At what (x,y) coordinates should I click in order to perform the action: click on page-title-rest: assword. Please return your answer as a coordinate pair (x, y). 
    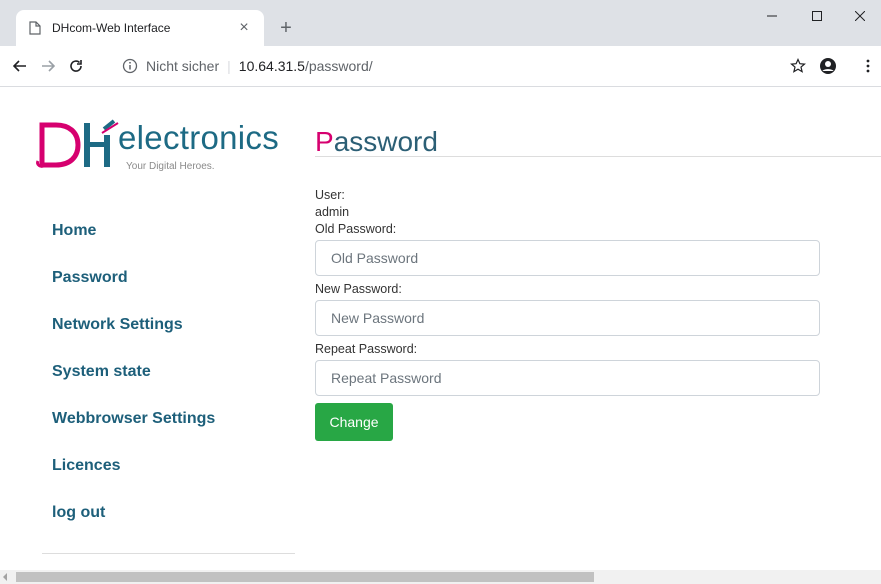
    Looking at the image, I should click on (385, 141).